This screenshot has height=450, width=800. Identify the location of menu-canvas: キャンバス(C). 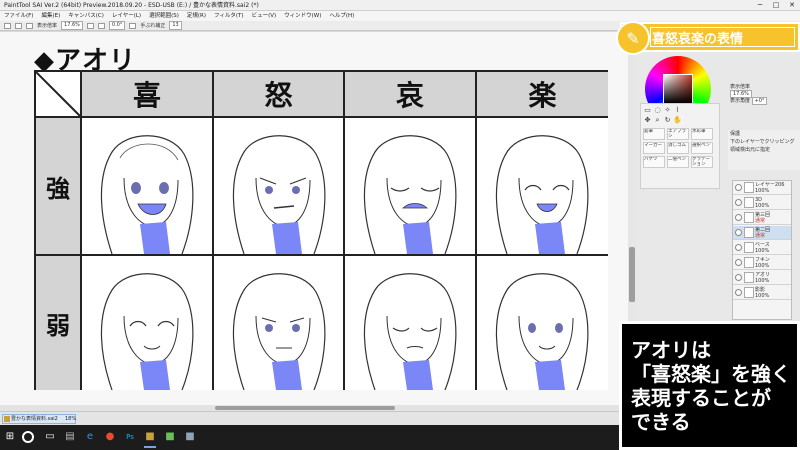
(86, 16).